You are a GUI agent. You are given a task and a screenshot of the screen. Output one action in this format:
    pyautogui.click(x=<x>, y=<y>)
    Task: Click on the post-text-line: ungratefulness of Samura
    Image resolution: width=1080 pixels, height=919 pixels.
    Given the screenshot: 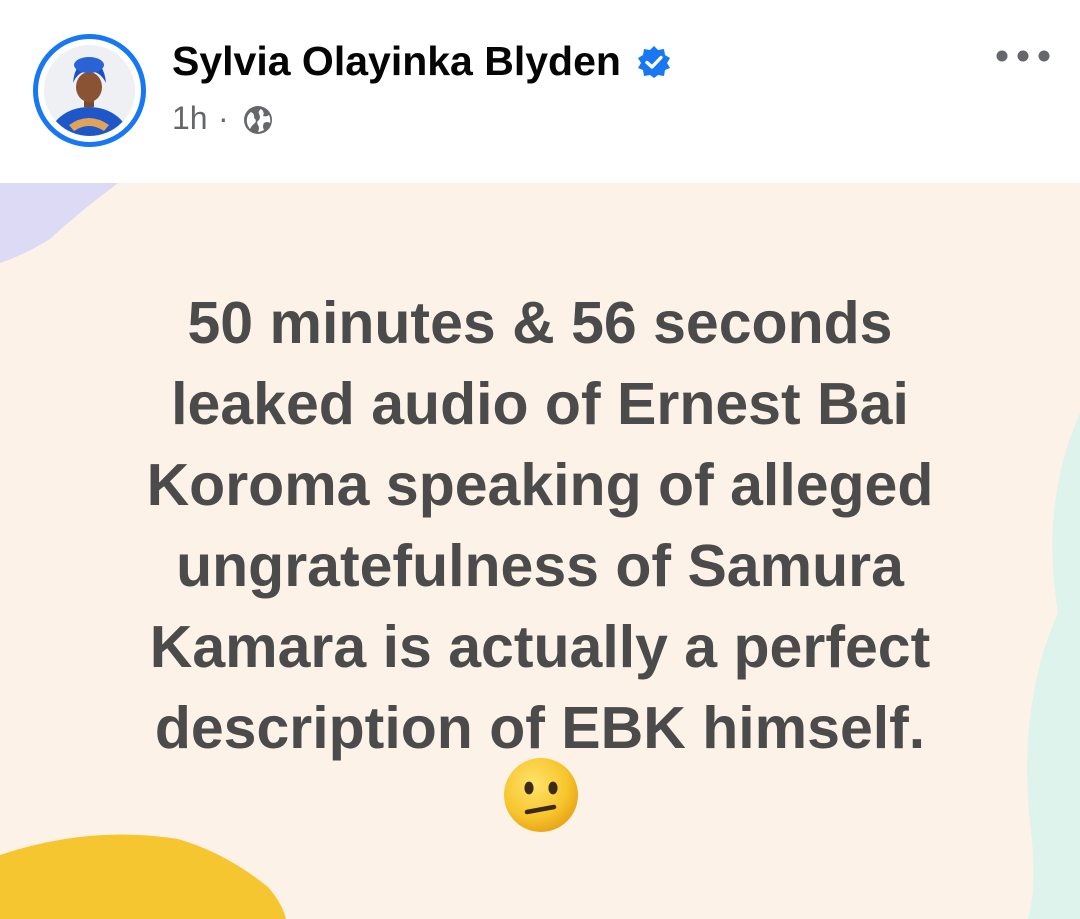 What is the action you would take?
    pyautogui.click(x=540, y=566)
    